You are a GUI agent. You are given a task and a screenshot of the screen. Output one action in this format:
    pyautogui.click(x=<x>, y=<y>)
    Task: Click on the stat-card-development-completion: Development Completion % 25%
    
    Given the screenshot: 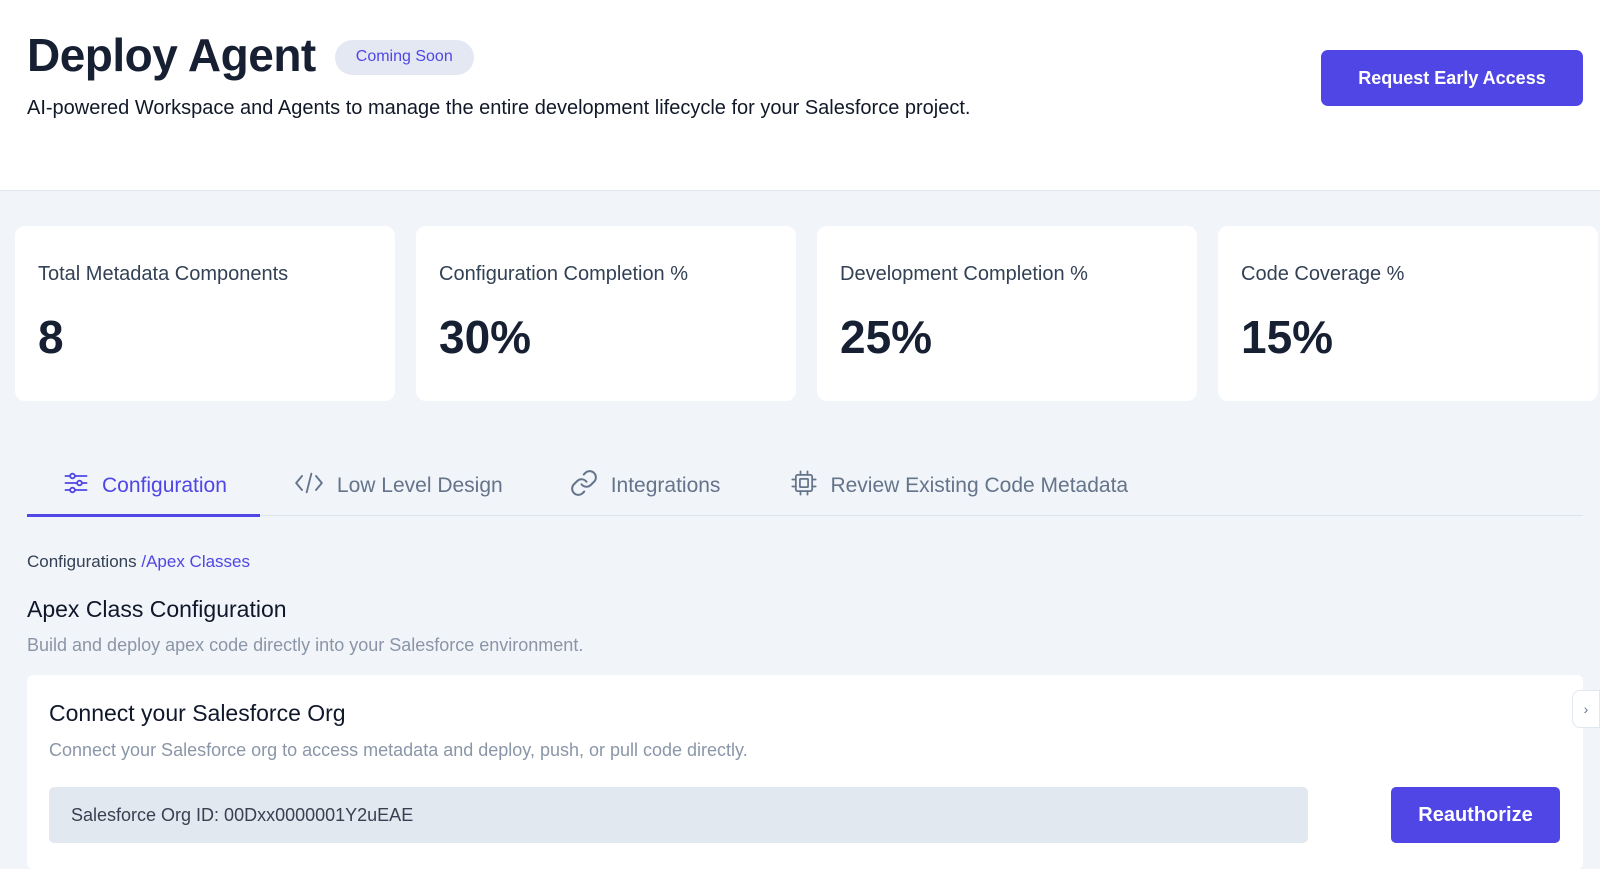 What is the action you would take?
    pyautogui.click(x=1007, y=313)
    